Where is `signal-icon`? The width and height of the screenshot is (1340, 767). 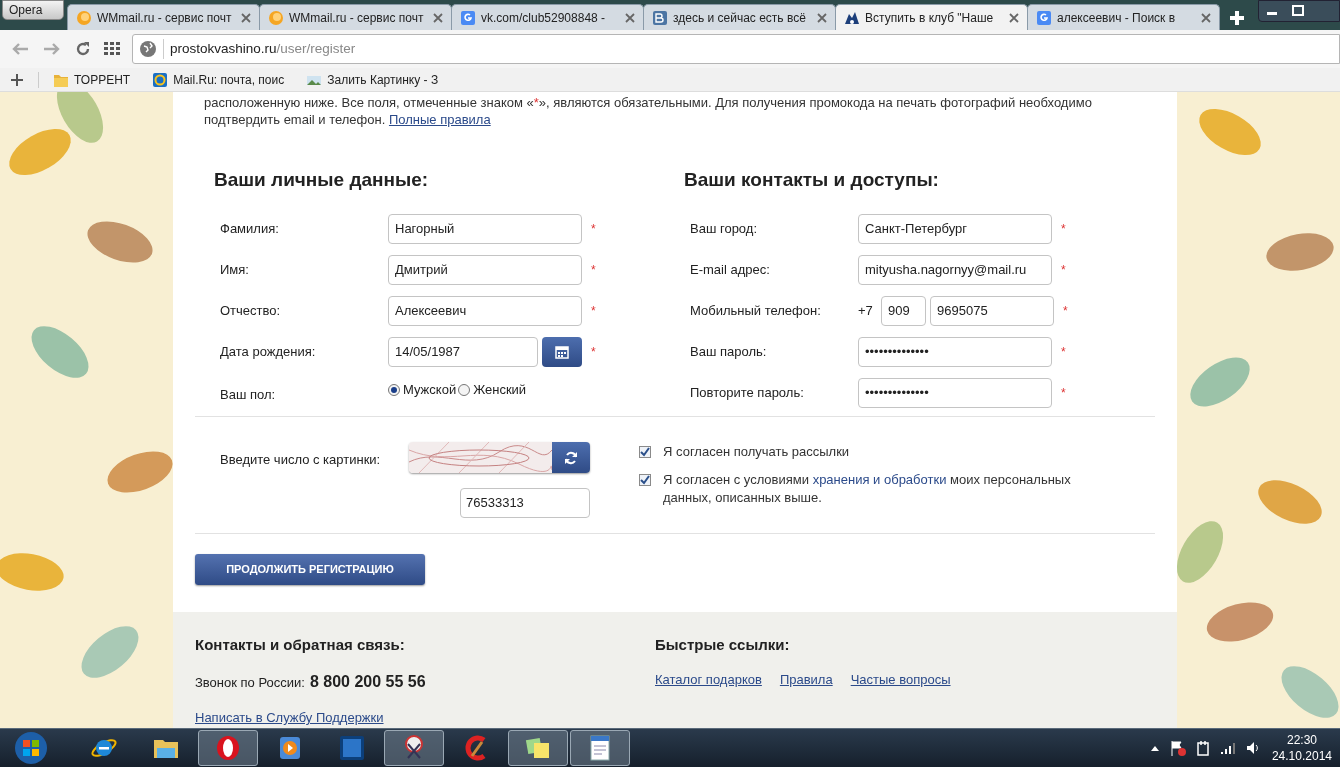 signal-icon is located at coordinates (1227, 748).